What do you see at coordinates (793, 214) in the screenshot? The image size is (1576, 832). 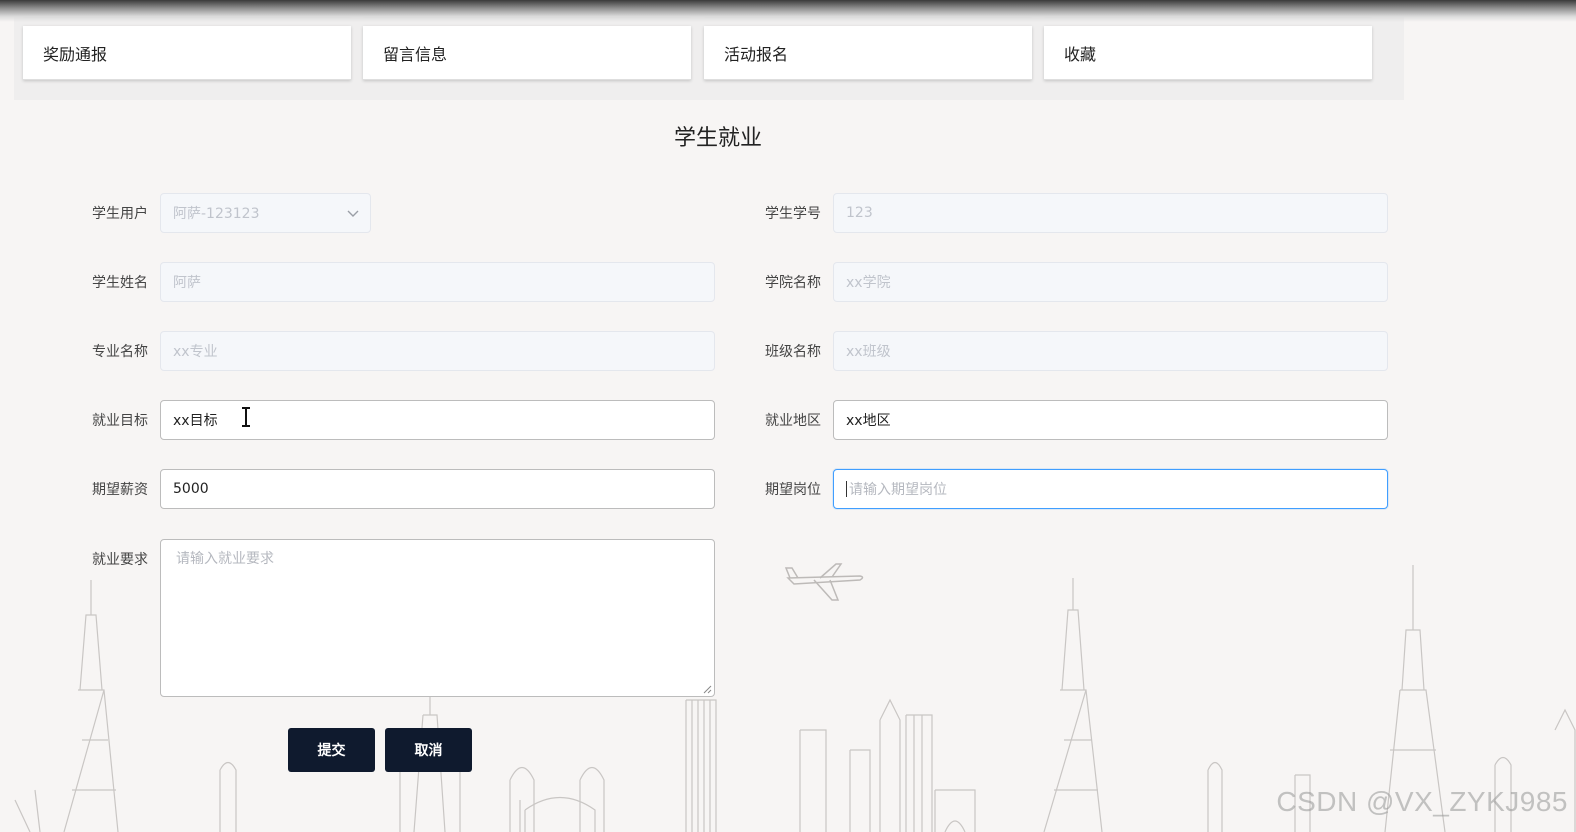 I see `student-no-label: 学生学号` at bounding box center [793, 214].